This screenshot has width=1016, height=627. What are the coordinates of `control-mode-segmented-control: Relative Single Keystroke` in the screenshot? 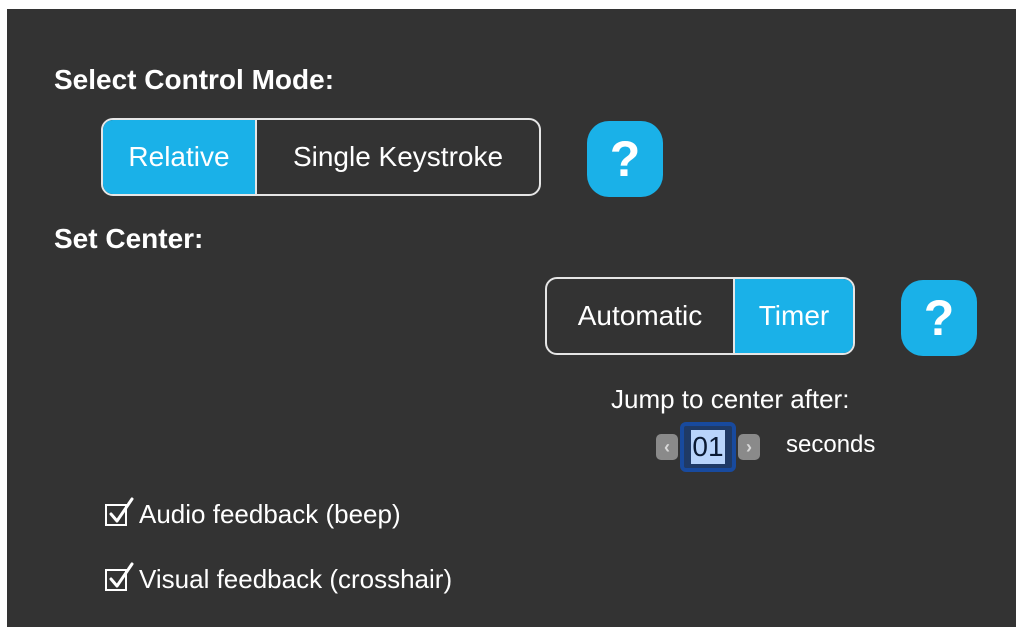 It's located at (321, 157).